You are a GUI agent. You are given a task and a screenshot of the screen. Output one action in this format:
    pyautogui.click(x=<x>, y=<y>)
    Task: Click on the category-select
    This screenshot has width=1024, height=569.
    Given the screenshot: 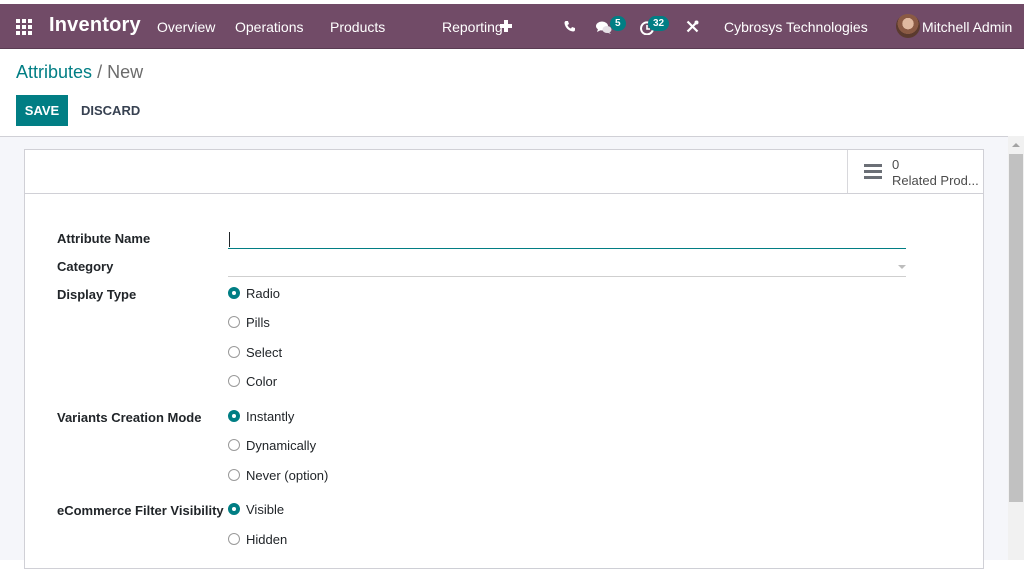 What is the action you would take?
    pyautogui.click(x=567, y=266)
    